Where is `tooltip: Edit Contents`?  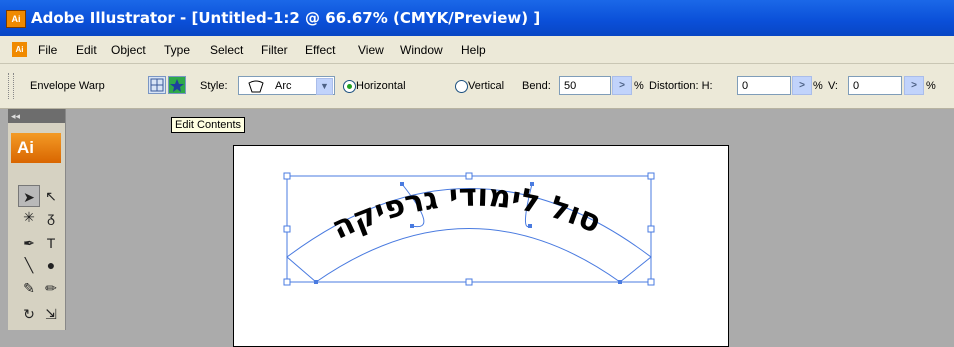
tooltip: Edit Contents is located at coordinates (208, 125).